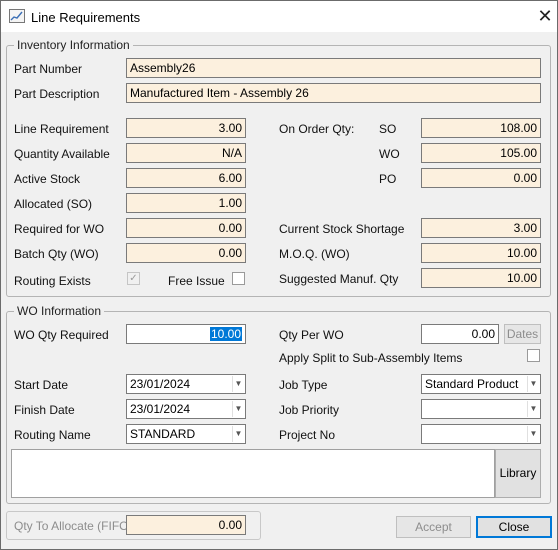 This screenshot has height=550, width=558. I want to click on start-date-picker: 23/01/2024 ▼, so click(186, 384).